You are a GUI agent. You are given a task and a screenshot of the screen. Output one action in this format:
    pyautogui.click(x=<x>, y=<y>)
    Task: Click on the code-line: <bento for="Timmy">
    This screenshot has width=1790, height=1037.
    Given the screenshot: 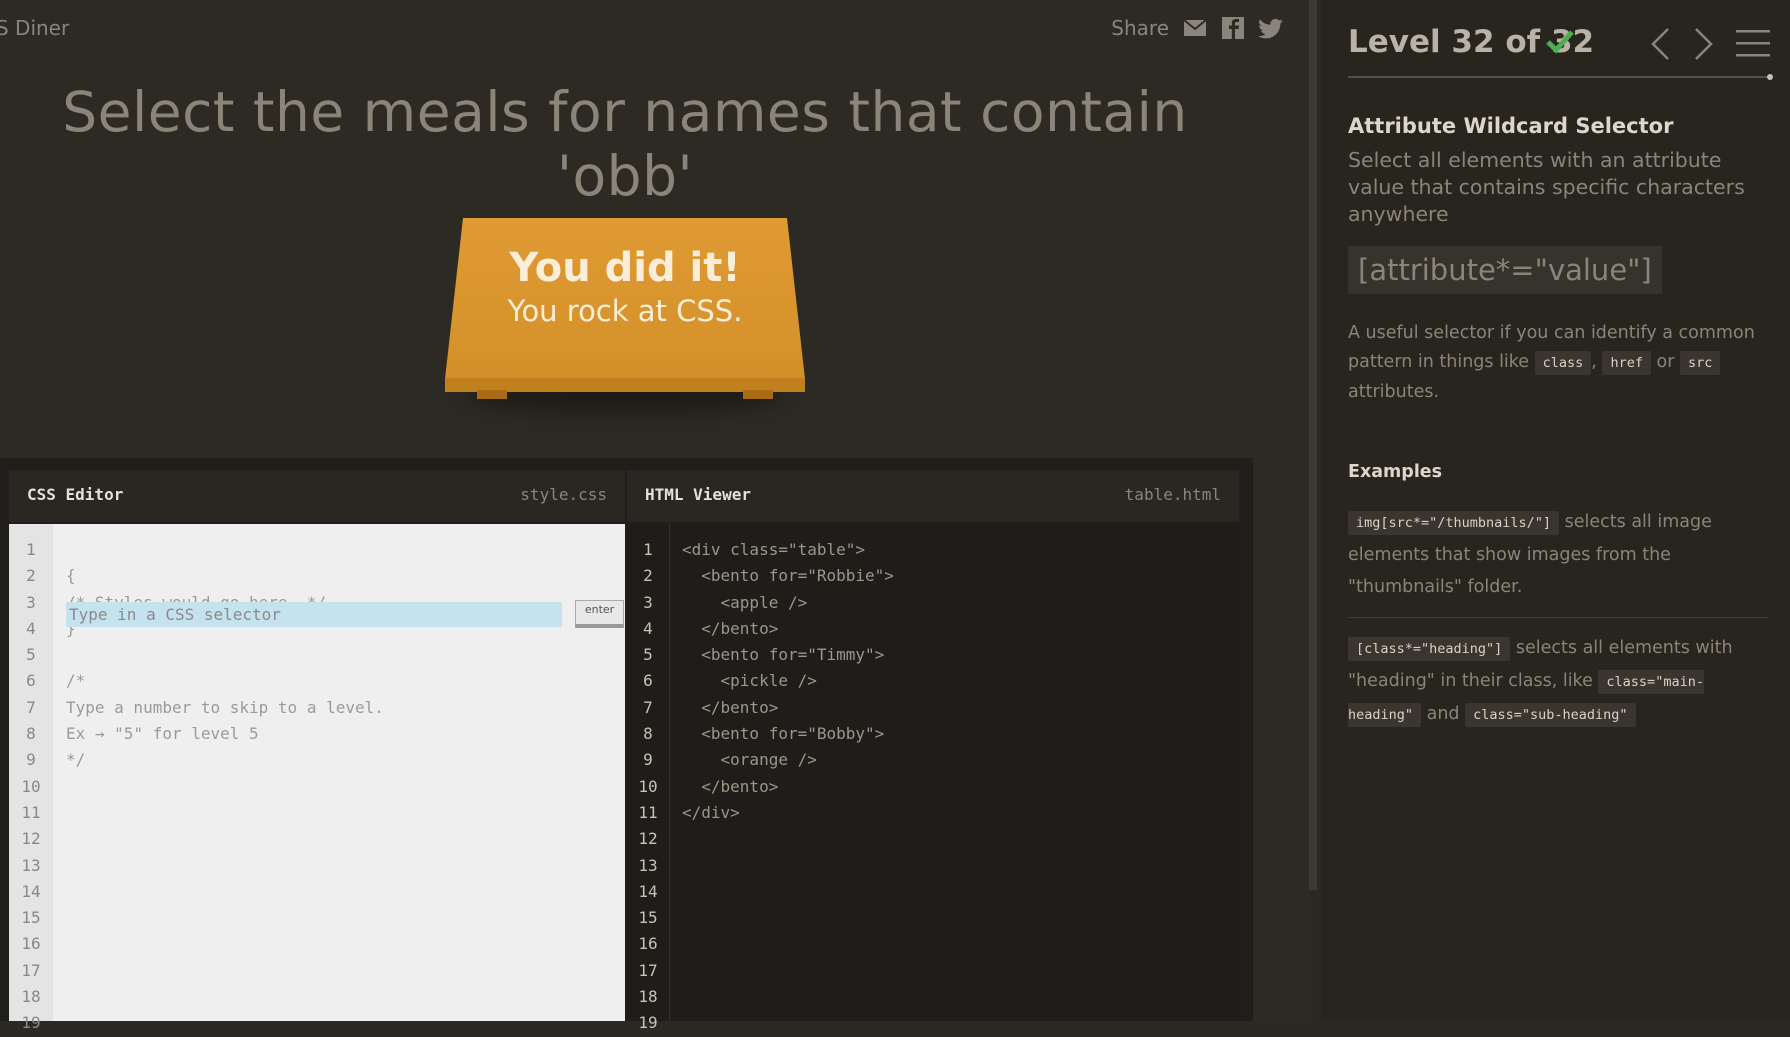 What is the action you would take?
    pyautogui.click(x=783, y=655)
    